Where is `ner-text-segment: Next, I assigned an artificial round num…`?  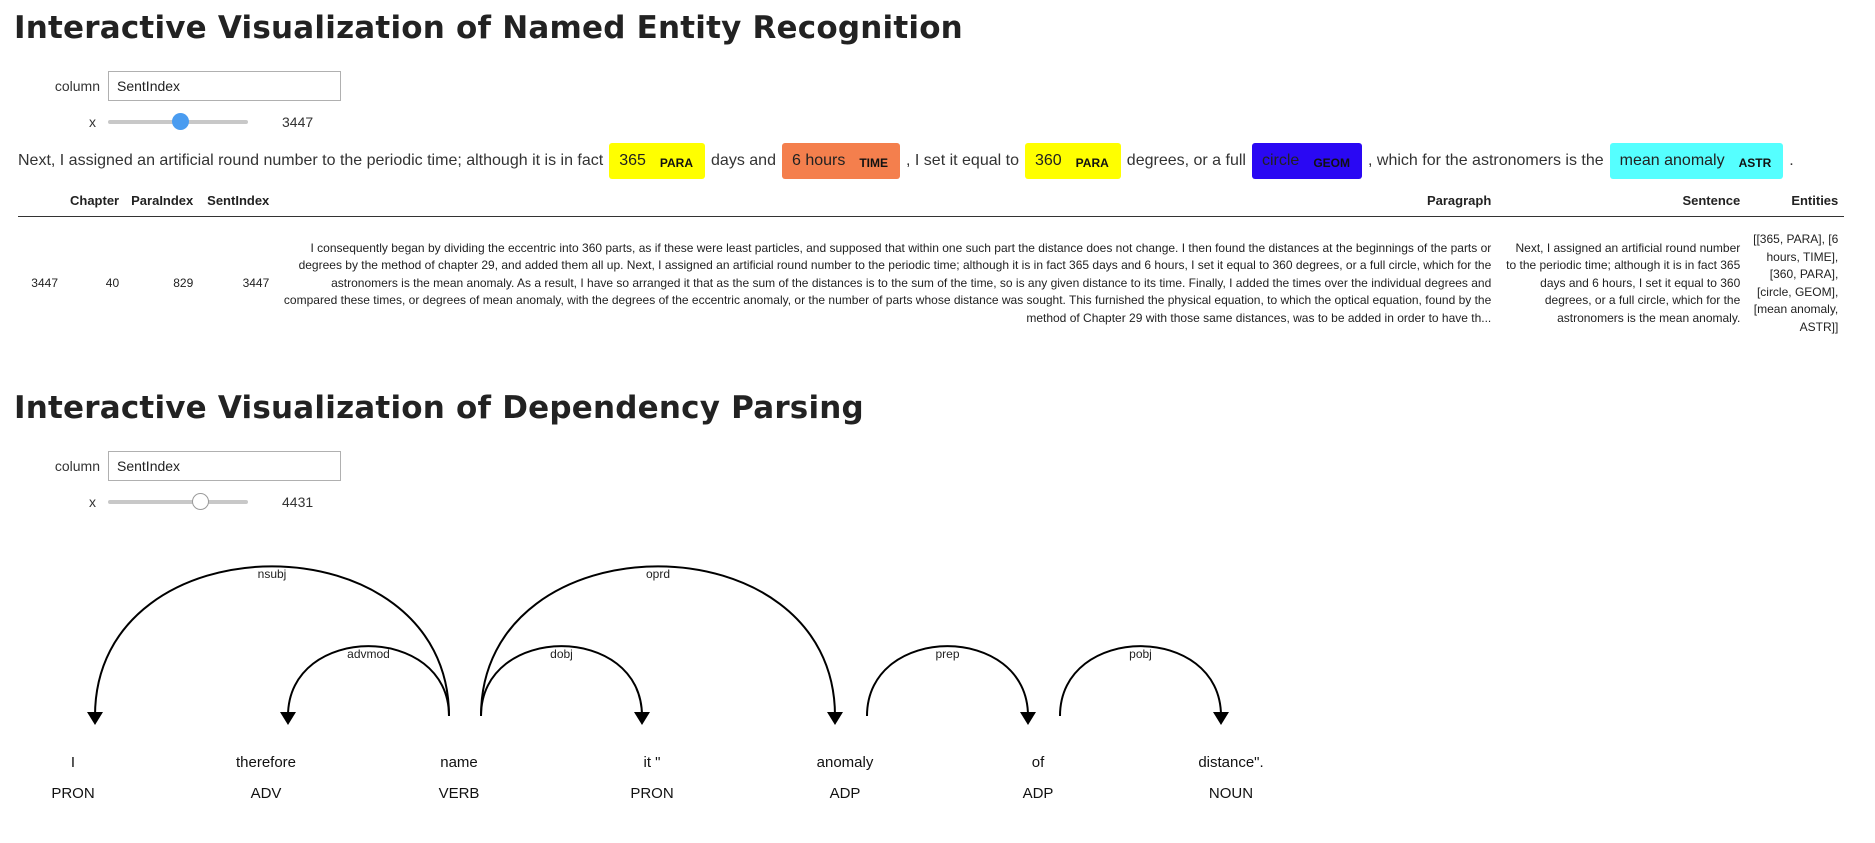 ner-text-segment: Next, I assigned an artificial round num… is located at coordinates (311, 160).